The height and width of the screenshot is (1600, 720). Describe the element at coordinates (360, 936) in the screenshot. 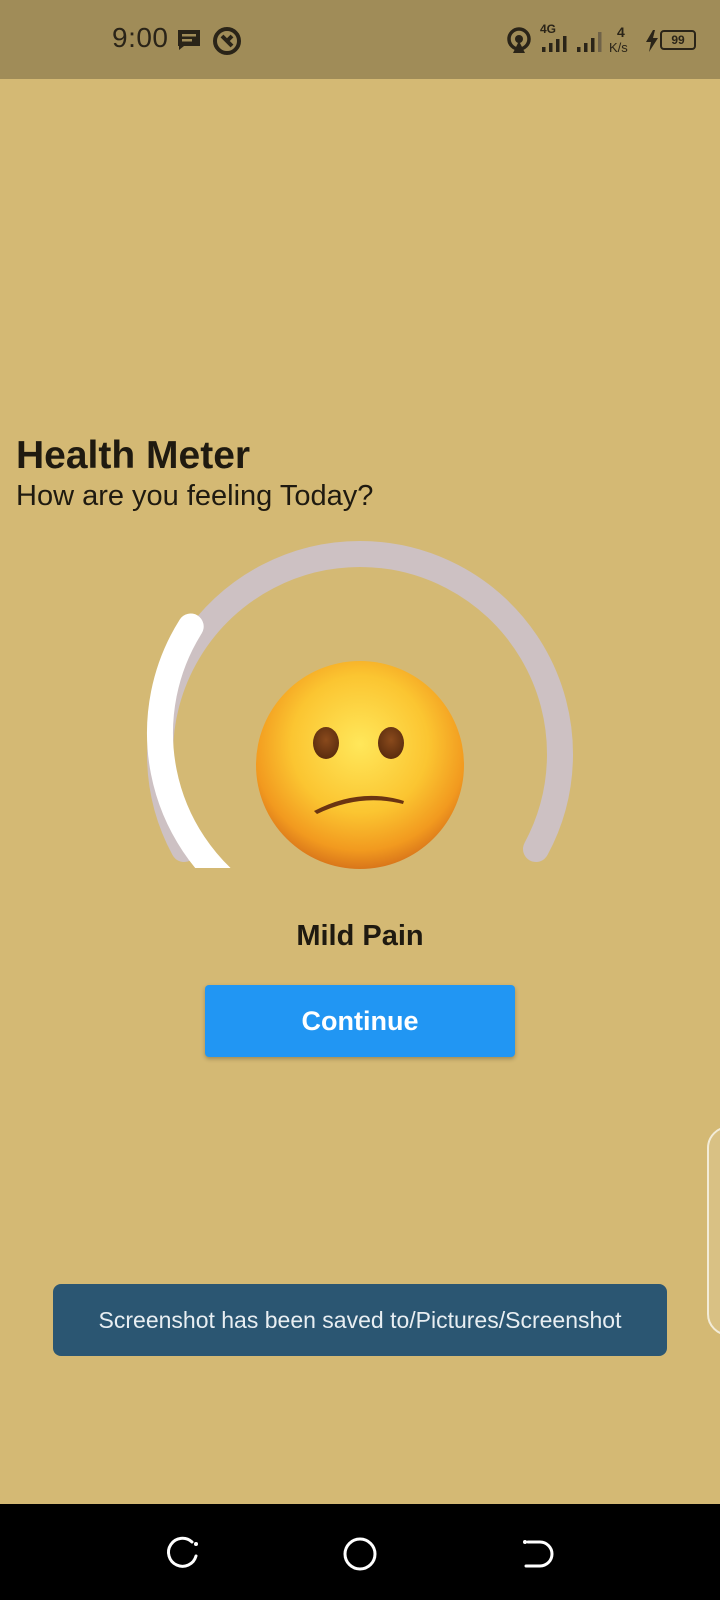

I see `mood-label: Mild Pain` at that location.